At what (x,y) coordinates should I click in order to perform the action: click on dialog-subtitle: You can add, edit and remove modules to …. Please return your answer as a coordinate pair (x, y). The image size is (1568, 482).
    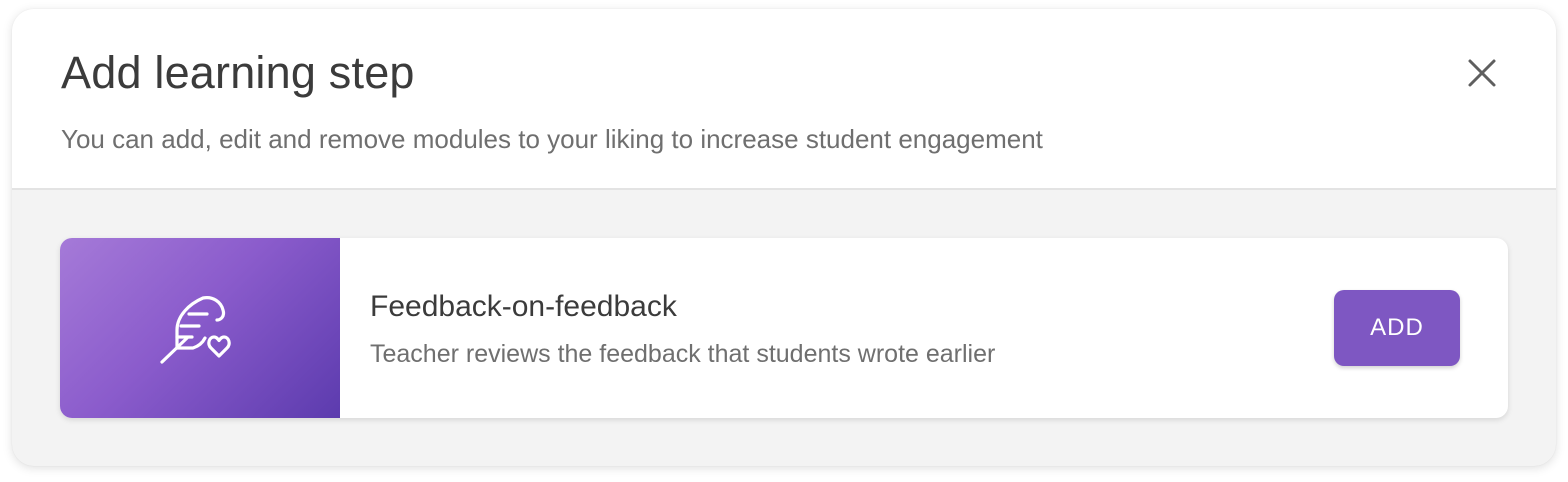
    Looking at the image, I should click on (552, 139).